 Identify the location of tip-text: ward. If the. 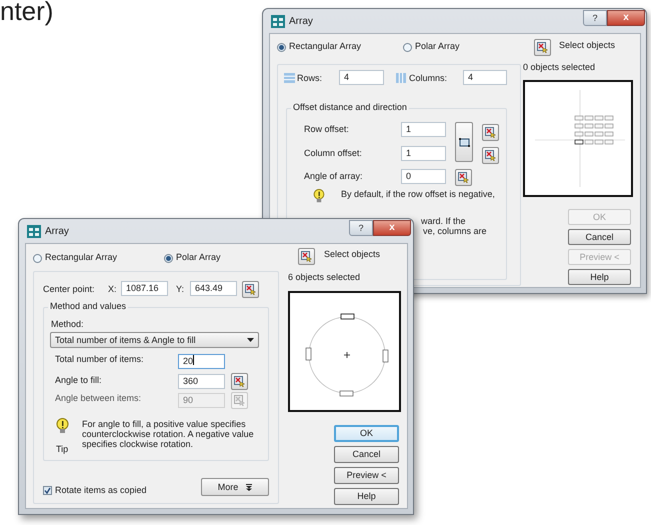
(443, 221).